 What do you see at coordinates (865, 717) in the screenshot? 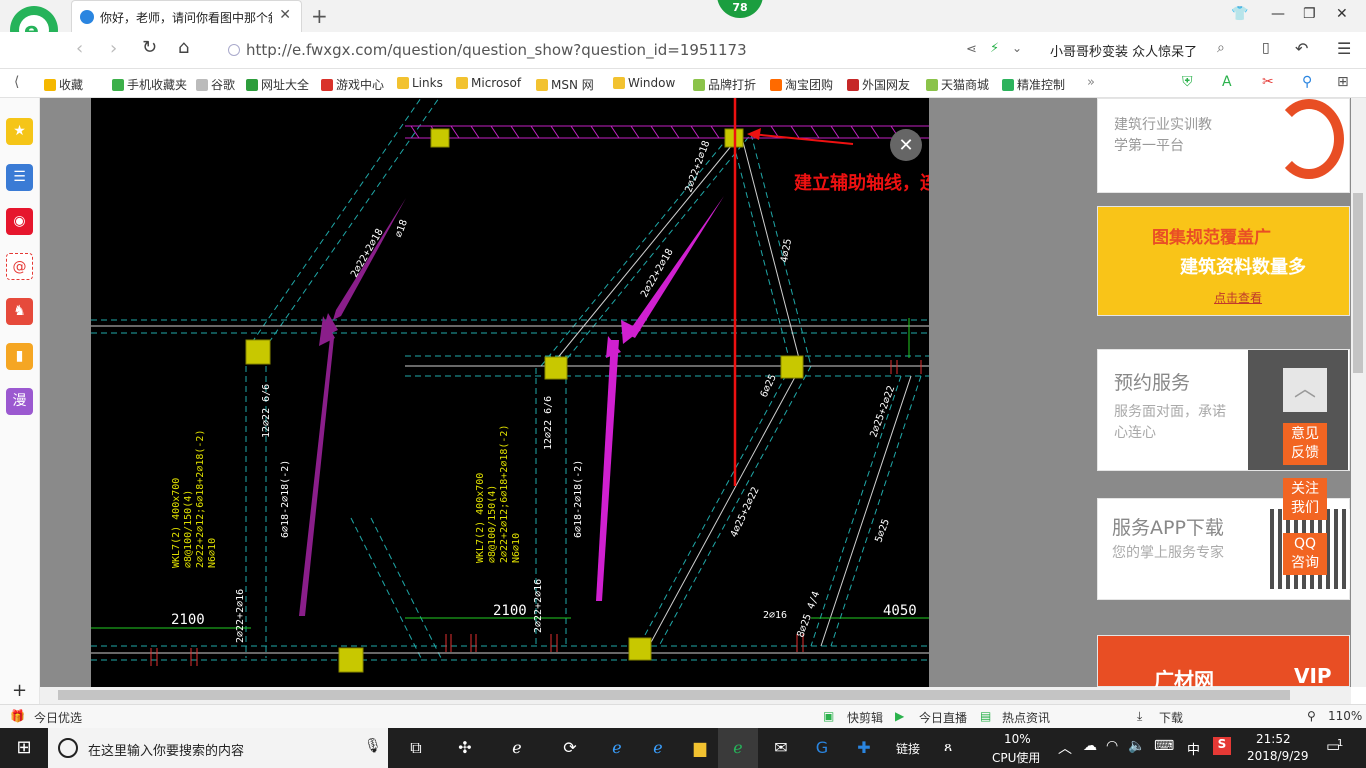
I see `status-item-clip: 快剪辑` at bounding box center [865, 717].